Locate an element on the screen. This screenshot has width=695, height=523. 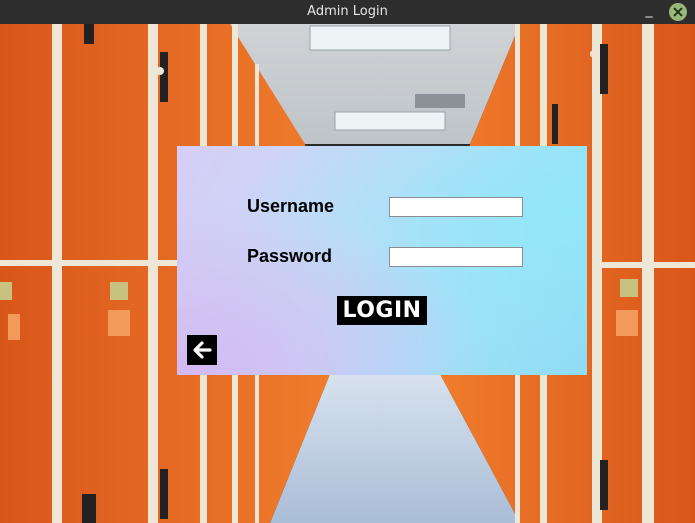
password-label: Password is located at coordinates (290, 256).